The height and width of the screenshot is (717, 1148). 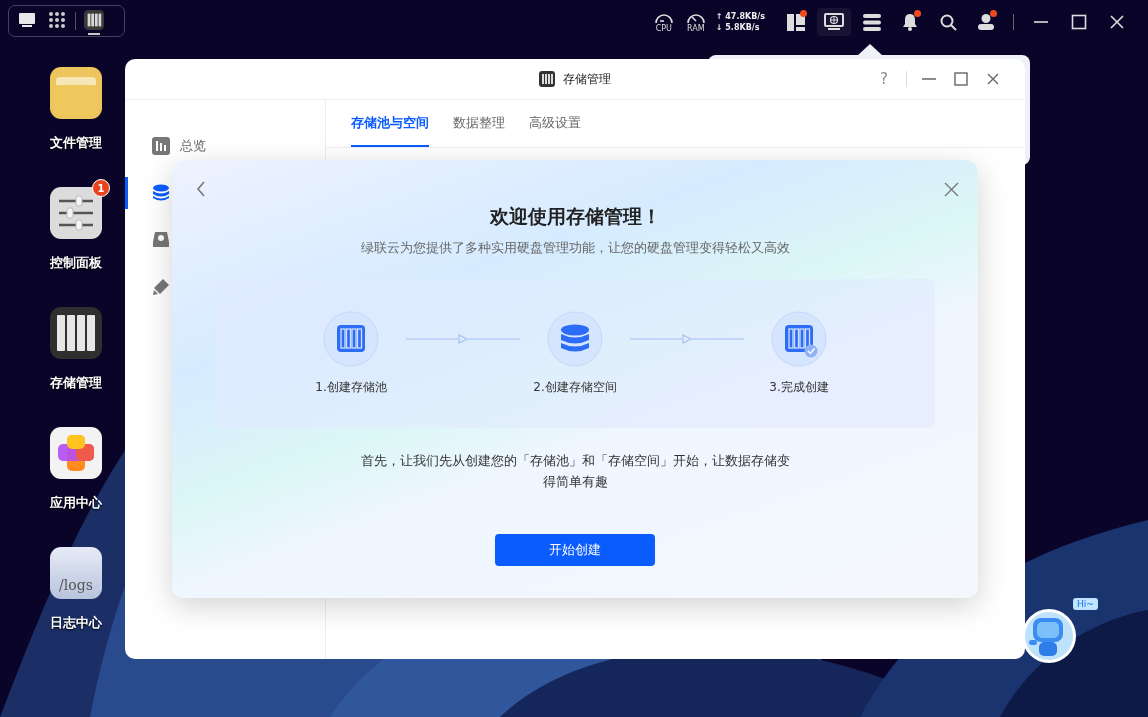 What do you see at coordinates (479, 123) in the screenshot?
I see `tab: 数据整理` at bounding box center [479, 123].